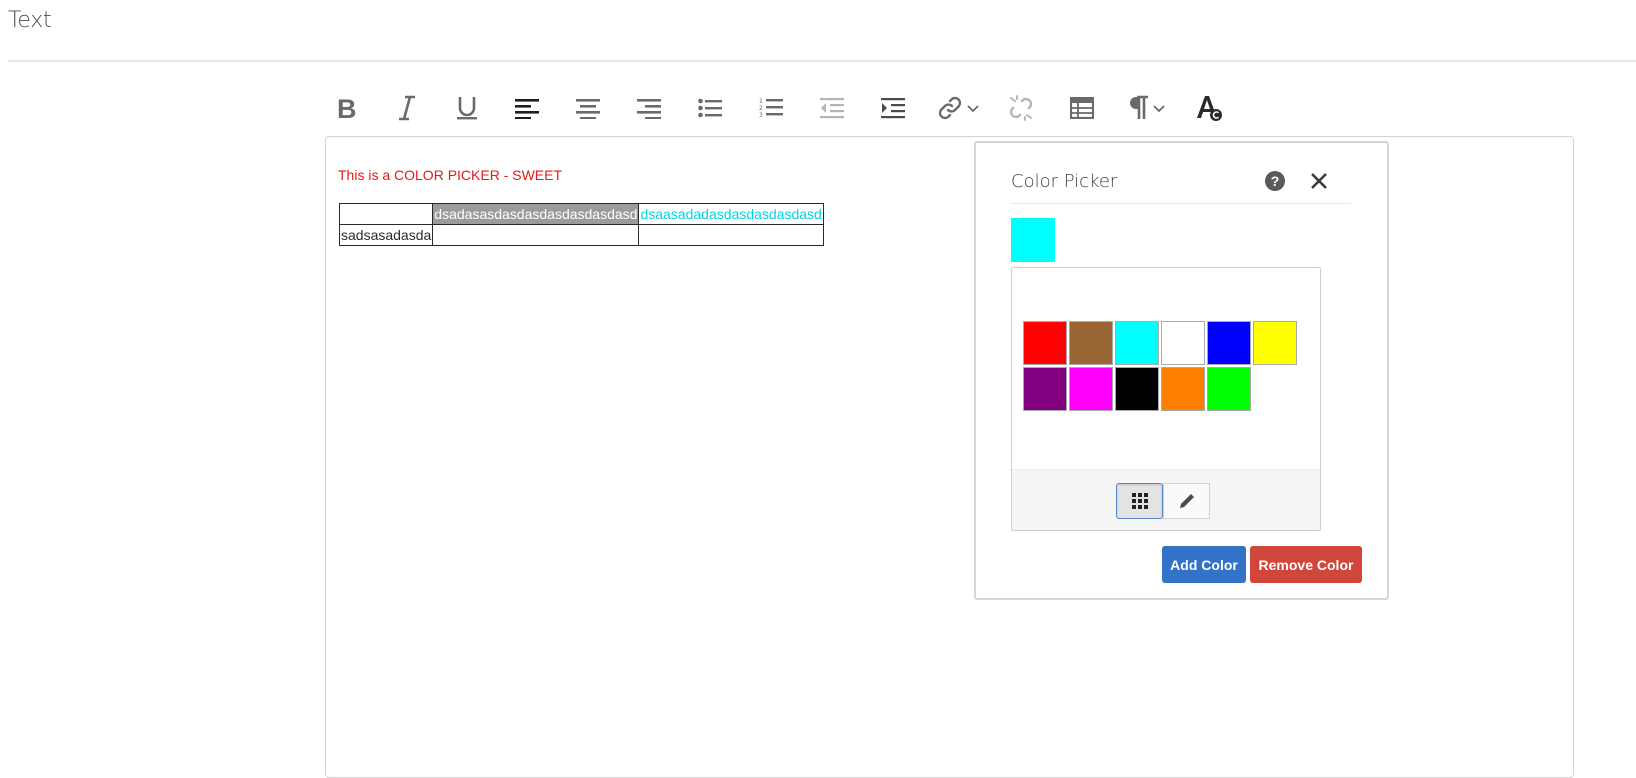  I want to click on paragraph-button, so click(1147, 108).